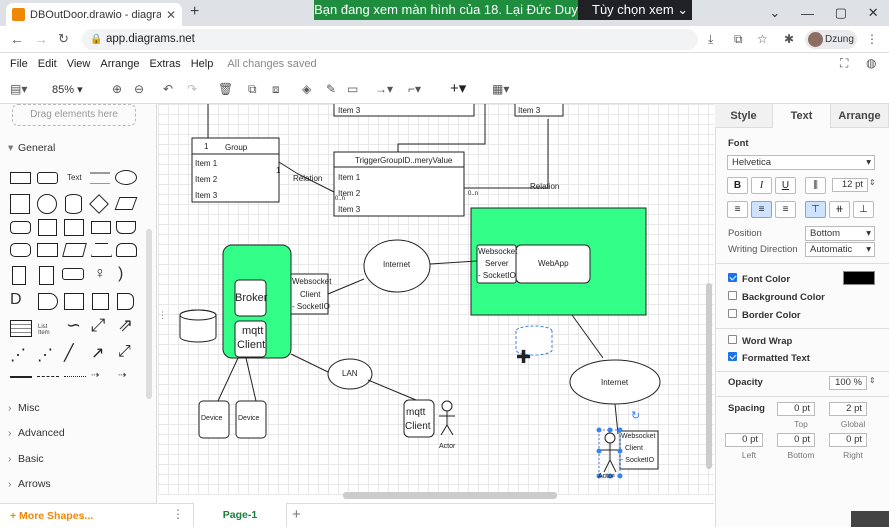  I want to click on pages-menu-icon: ⋮, so click(178, 514).